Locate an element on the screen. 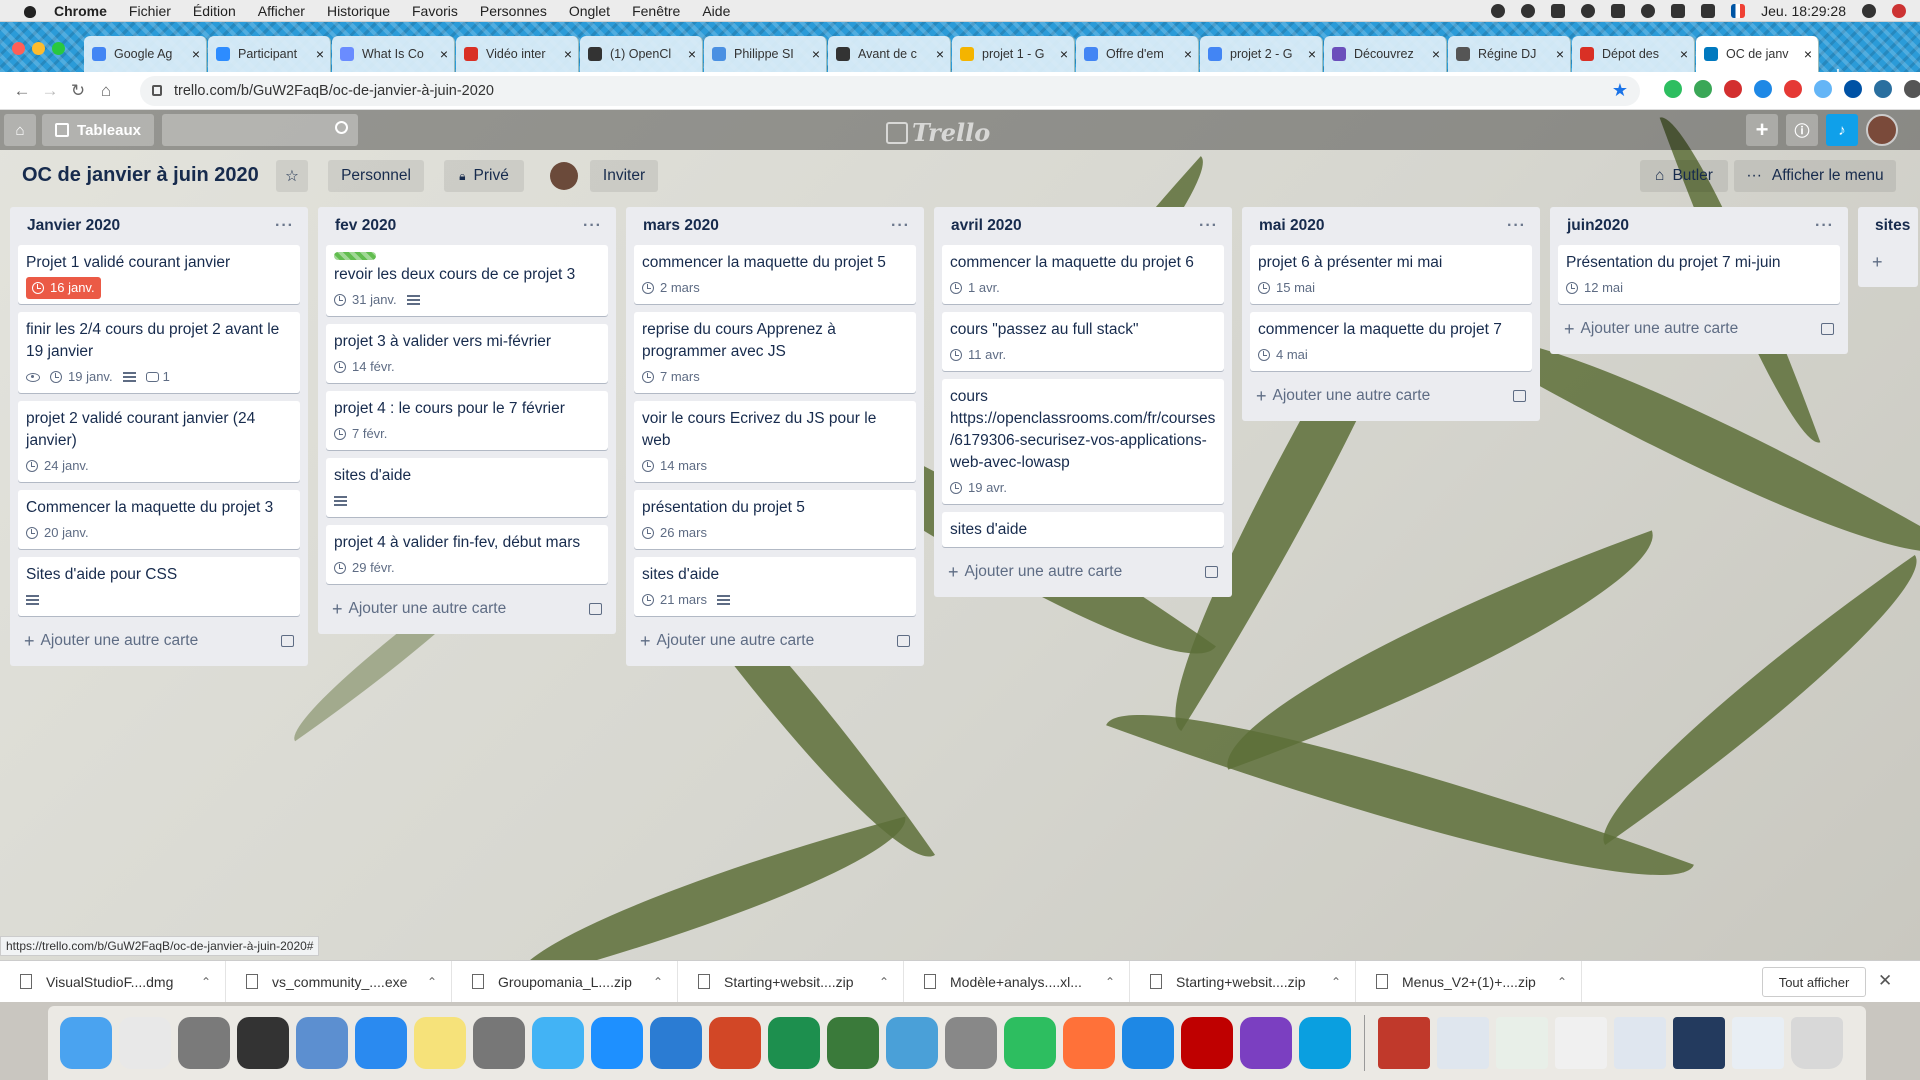 Image resolution: width=1920 pixels, height=1080 pixels. notification-bell-icon: ♪ is located at coordinates (1842, 130).